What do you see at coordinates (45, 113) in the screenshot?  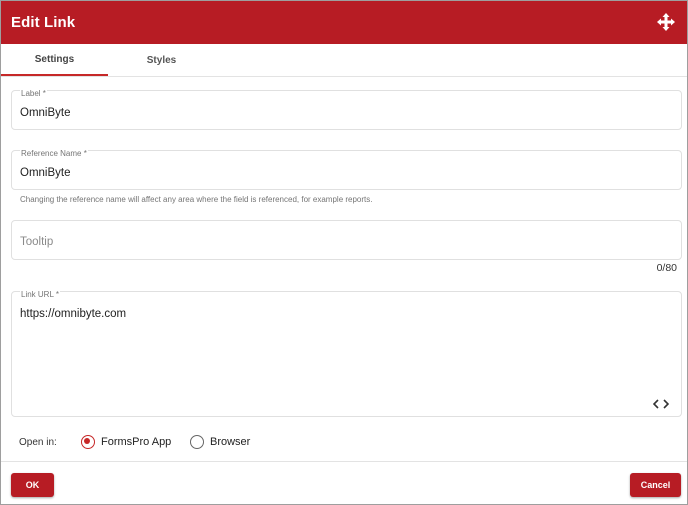 I see `label-field-value: OmniByte` at bounding box center [45, 113].